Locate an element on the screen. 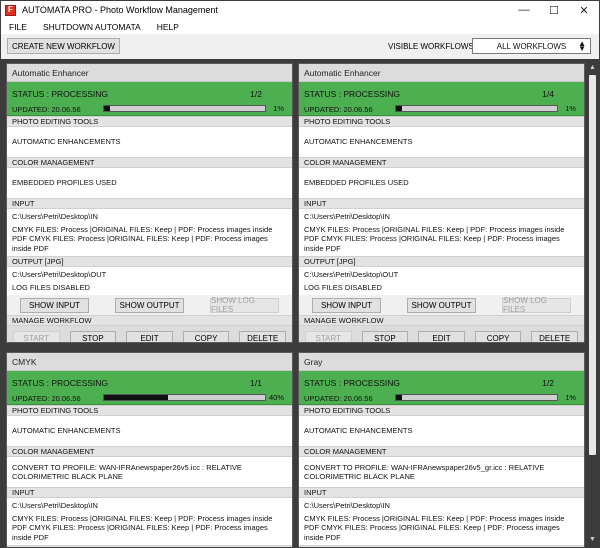  scroll-up-icon: ▲ is located at coordinates (592, 67).